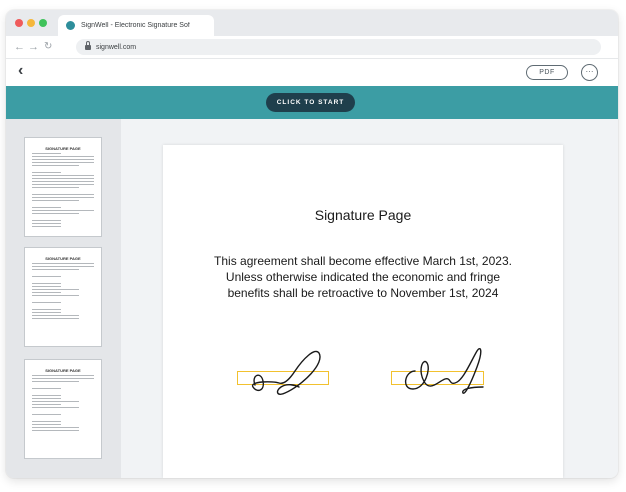 The height and width of the screenshot is (492, 626). Describe the element at coordinates (363, 215) in the screenshot. I see `page-heading: Signature Page` at that location.